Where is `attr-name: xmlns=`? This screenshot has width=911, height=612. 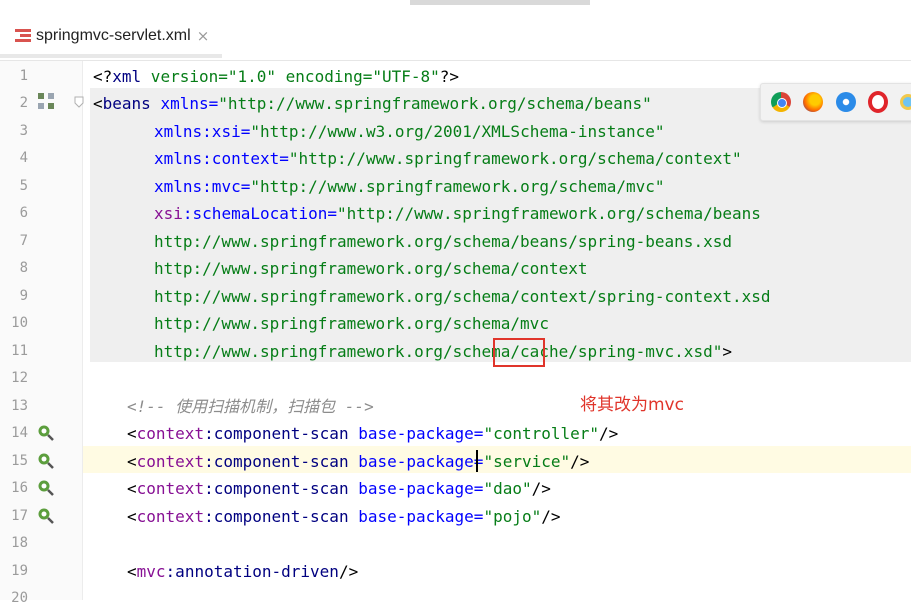 attr-name: xmlns= is located at coordinates (184, 103).